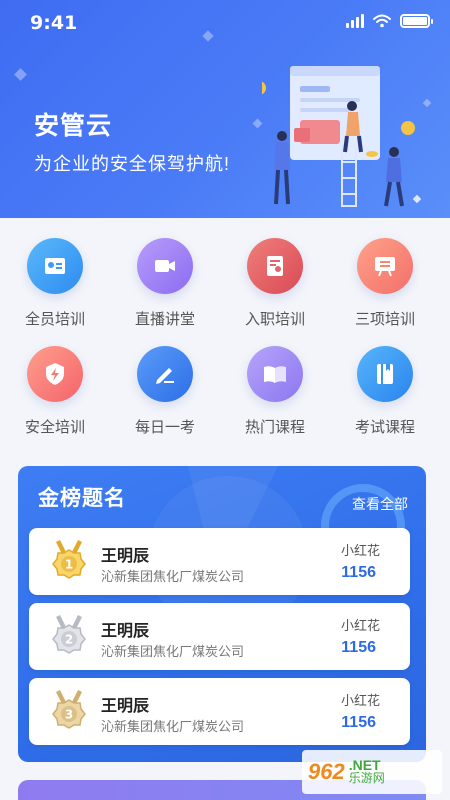 This screenshot has height=800, width=450. I want to click on medal-rank-number: 1, so click(69, 565).